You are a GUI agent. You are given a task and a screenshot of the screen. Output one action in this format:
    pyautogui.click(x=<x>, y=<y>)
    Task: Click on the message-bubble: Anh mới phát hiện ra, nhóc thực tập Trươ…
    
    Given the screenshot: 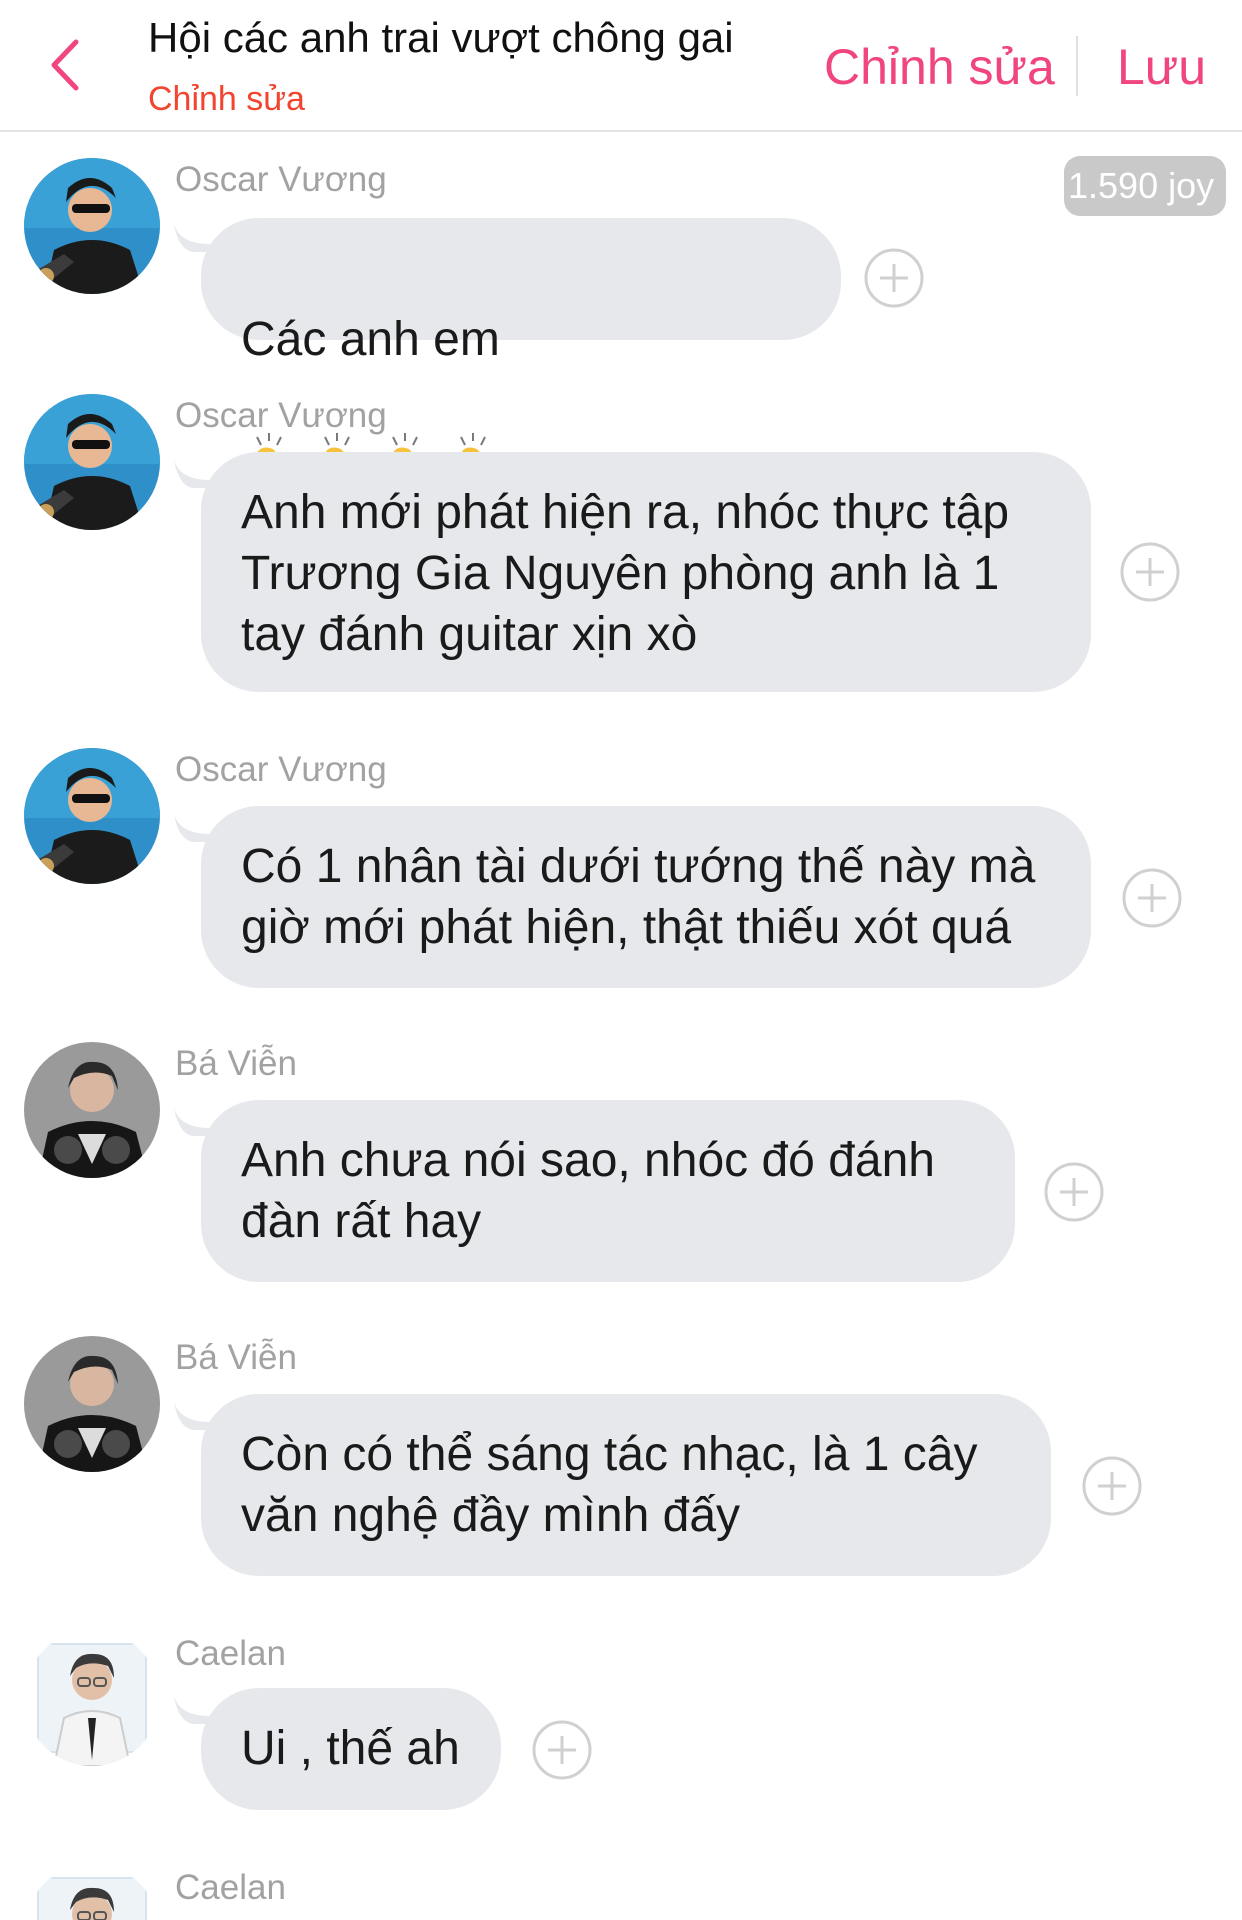 What is the action you would take?
    pyautogui.click(x=646, y=572)
    